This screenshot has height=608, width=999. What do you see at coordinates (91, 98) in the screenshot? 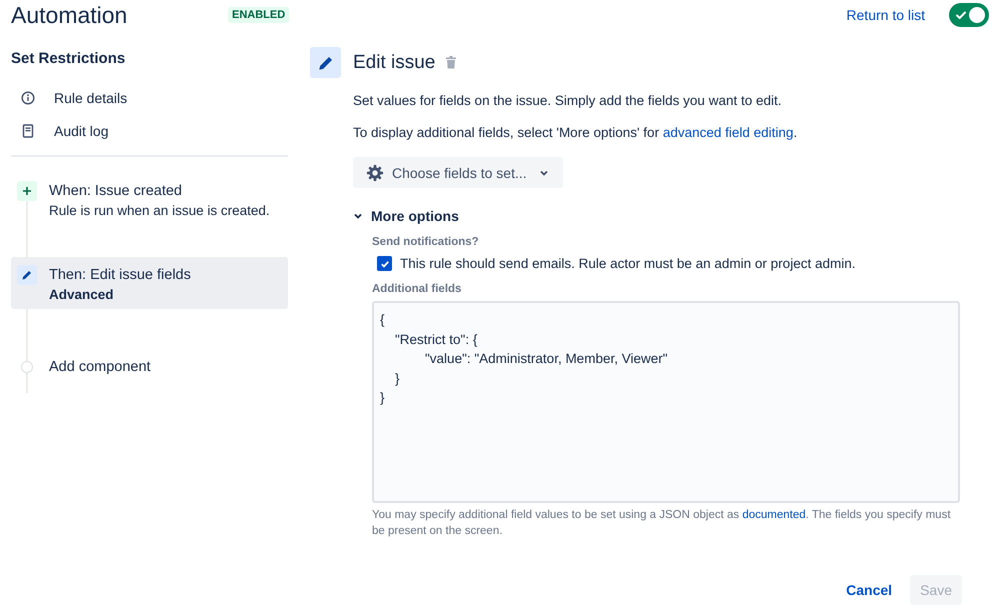
I see `sidebar-link: Rule details` at bounding box center [91, 98].